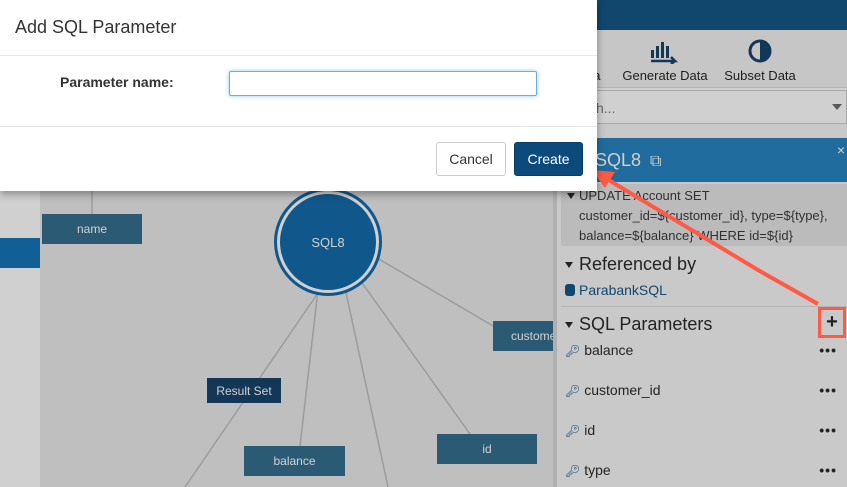 The image size is (847, 487). I want to click on dialog-title: Add SQL Parameter, so click(96, 27).